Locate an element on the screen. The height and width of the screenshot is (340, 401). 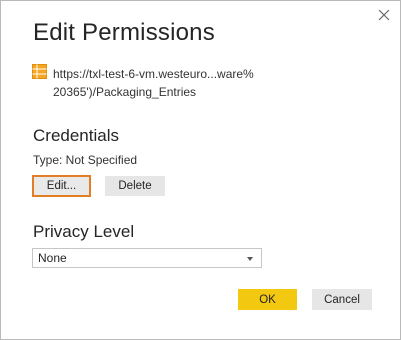
source-url-line-2: 20365')/Packaging_Entries is located at coordinates (125, 92).